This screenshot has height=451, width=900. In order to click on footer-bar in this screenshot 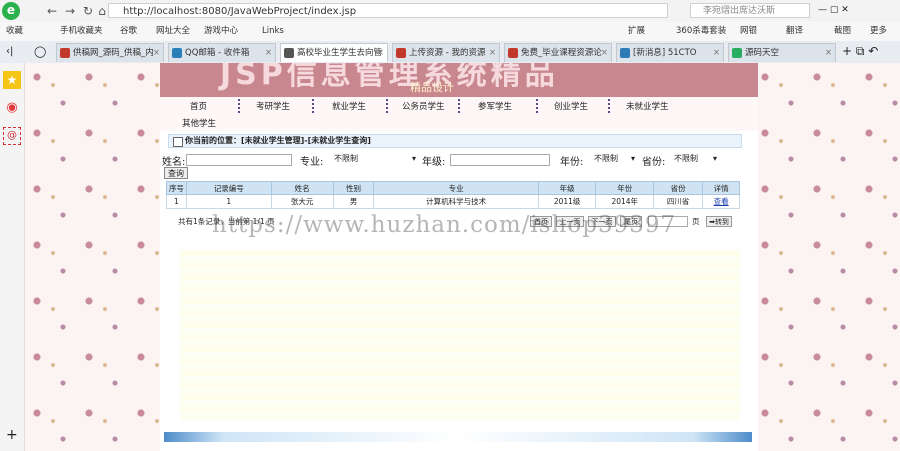, I will do `click(458, 437)`.